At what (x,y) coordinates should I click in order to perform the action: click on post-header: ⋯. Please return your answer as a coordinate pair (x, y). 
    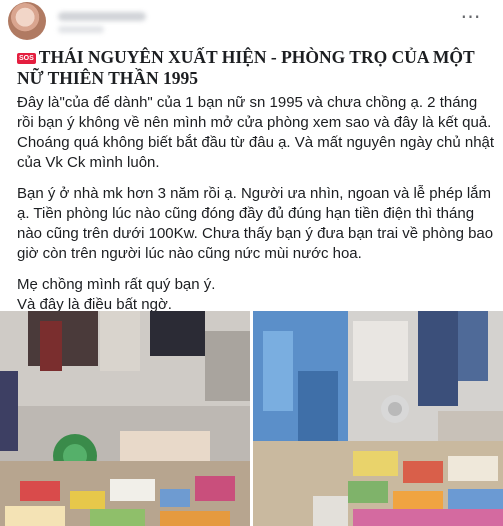
    Looking at the image, I should click on (251, 20).